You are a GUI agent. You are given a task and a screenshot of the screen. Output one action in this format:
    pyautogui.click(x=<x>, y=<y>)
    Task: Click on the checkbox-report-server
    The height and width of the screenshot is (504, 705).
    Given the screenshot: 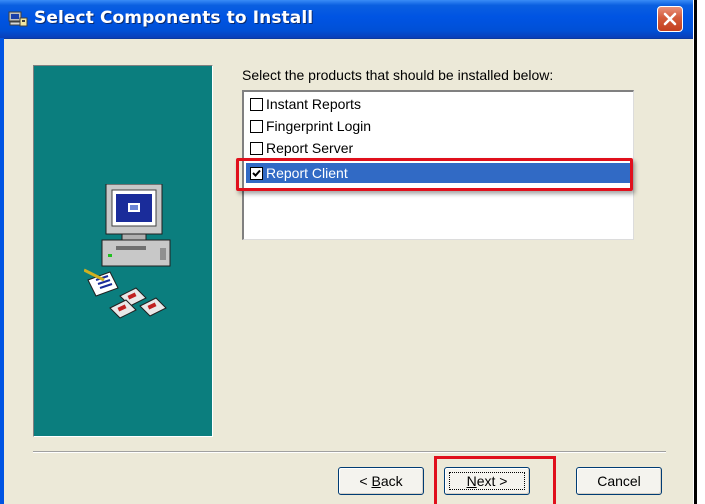 What is the action you would take?
    pyautogui.click(x=256, y=148)
    